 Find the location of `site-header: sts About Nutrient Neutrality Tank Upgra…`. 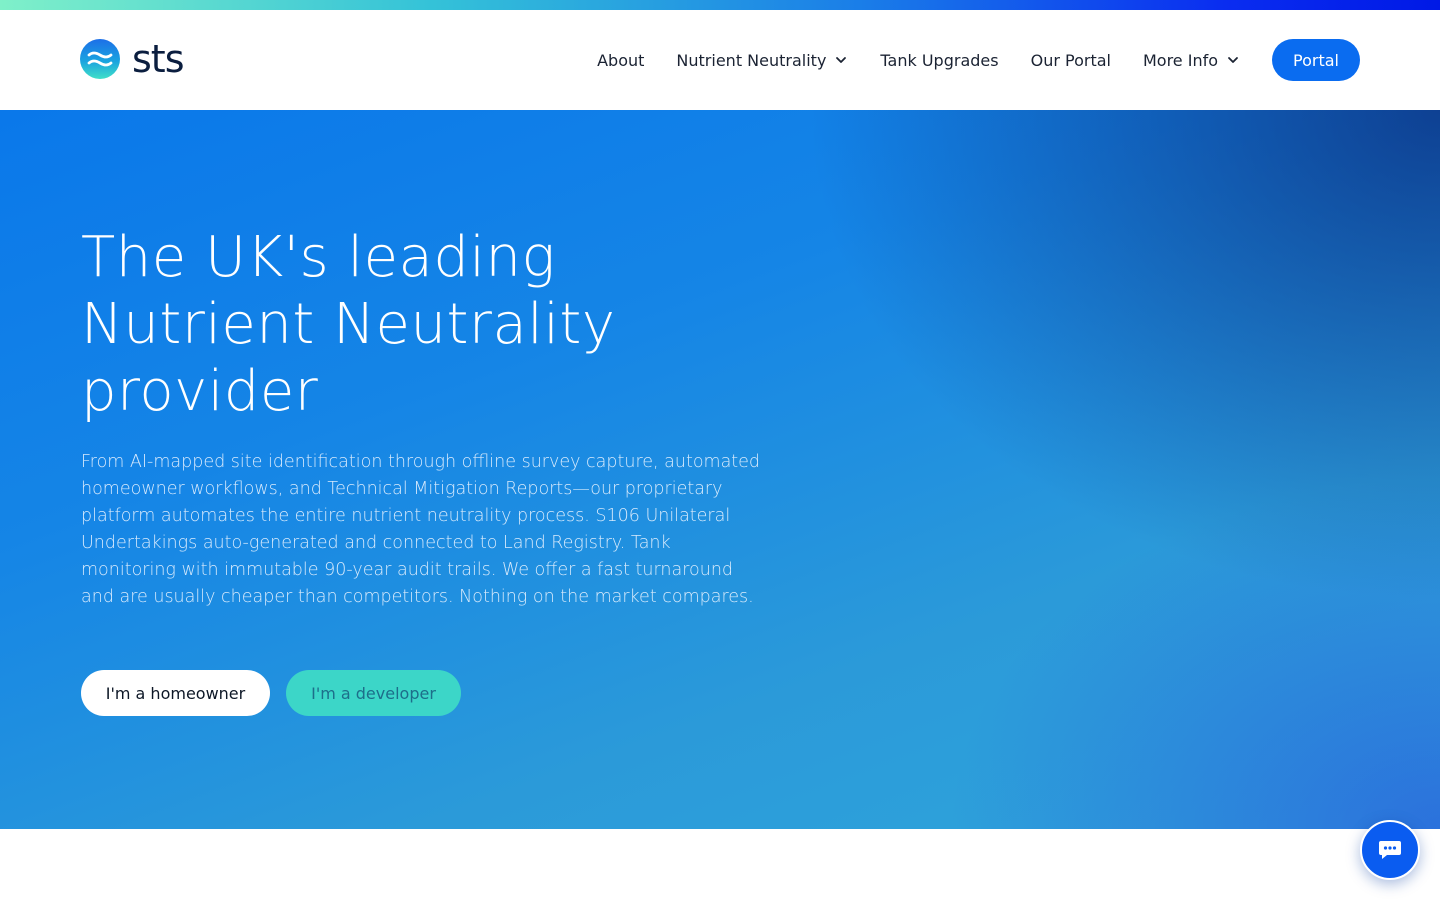

site-header: sts About Nutrient Neutrality Tank Upgra… is located at coordinates (720, 60).